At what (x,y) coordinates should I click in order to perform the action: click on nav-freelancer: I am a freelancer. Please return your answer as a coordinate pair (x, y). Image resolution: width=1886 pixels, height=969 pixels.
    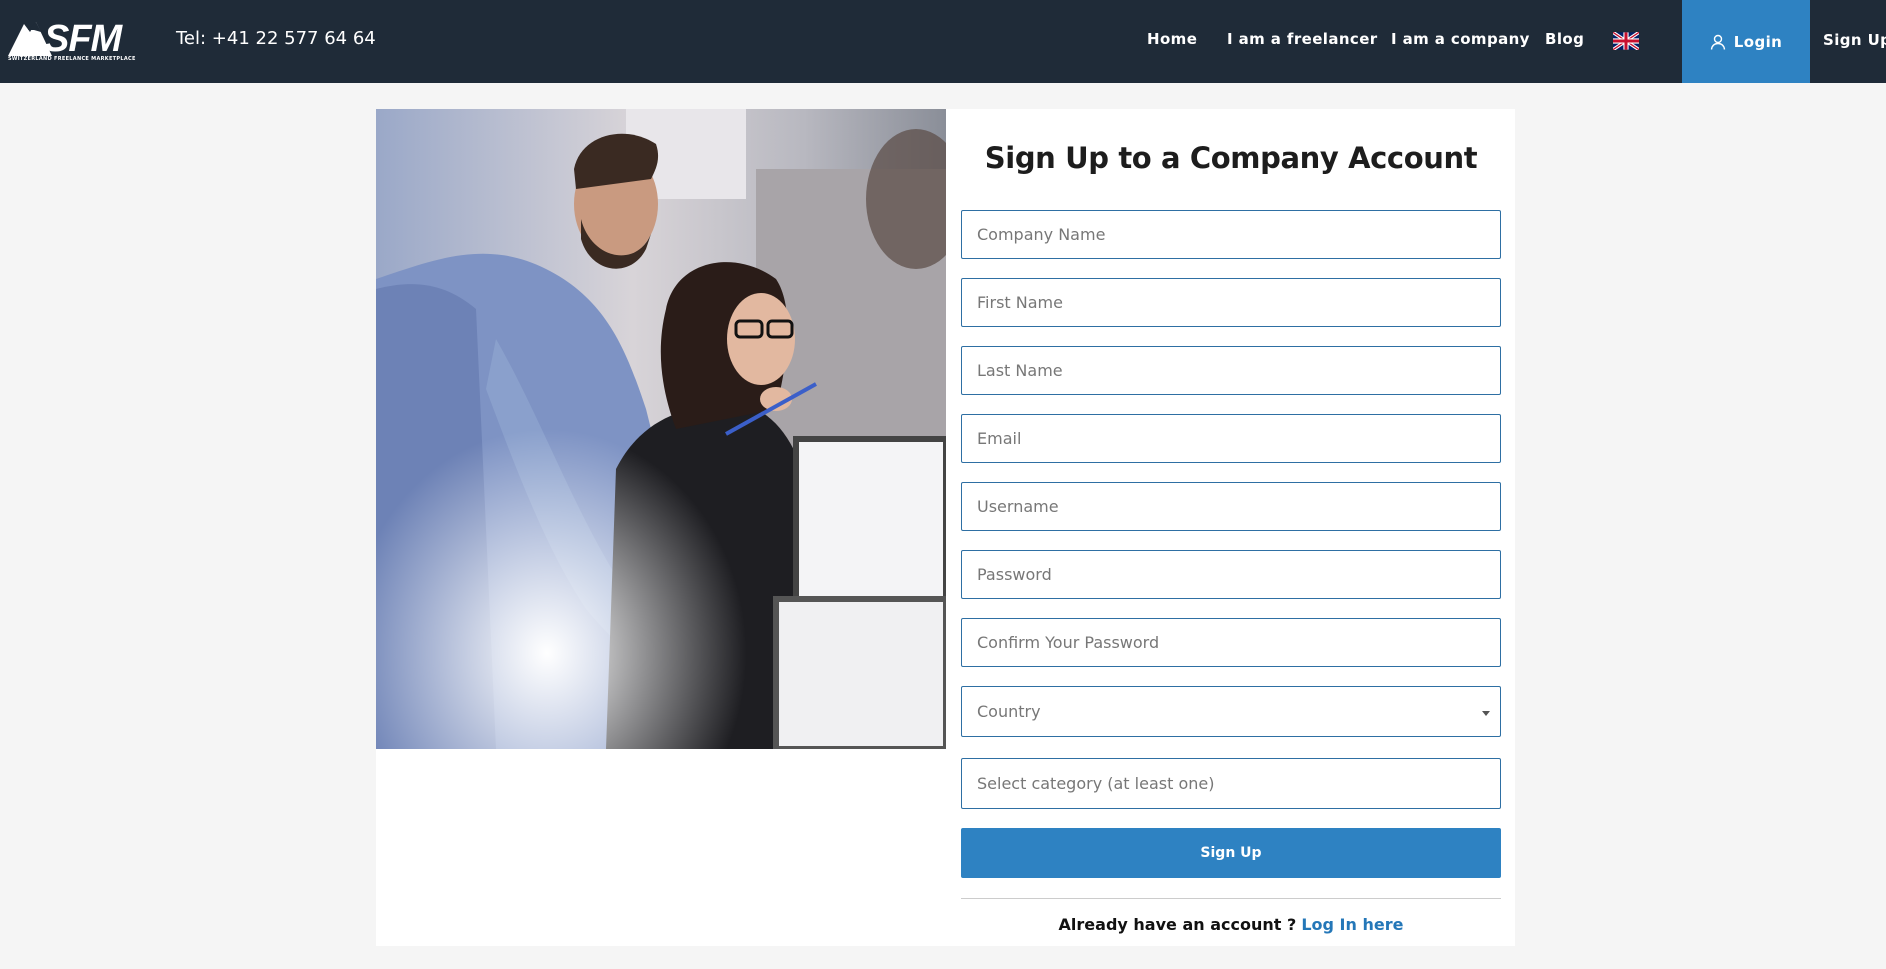
    Looking at the image, I should click on (1302, 39).